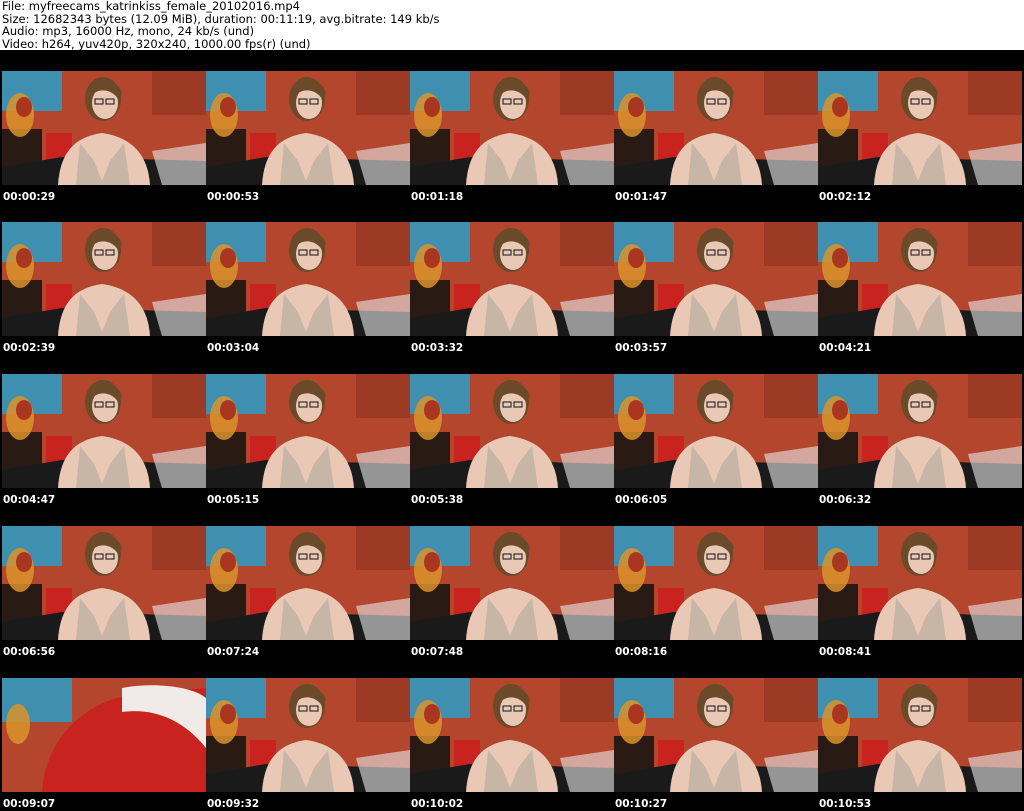  What do you see at coordinates (233, 652) in the screenshot?
I see `frame-timestamp: 00:07:24` at bounding box center [233, 652].